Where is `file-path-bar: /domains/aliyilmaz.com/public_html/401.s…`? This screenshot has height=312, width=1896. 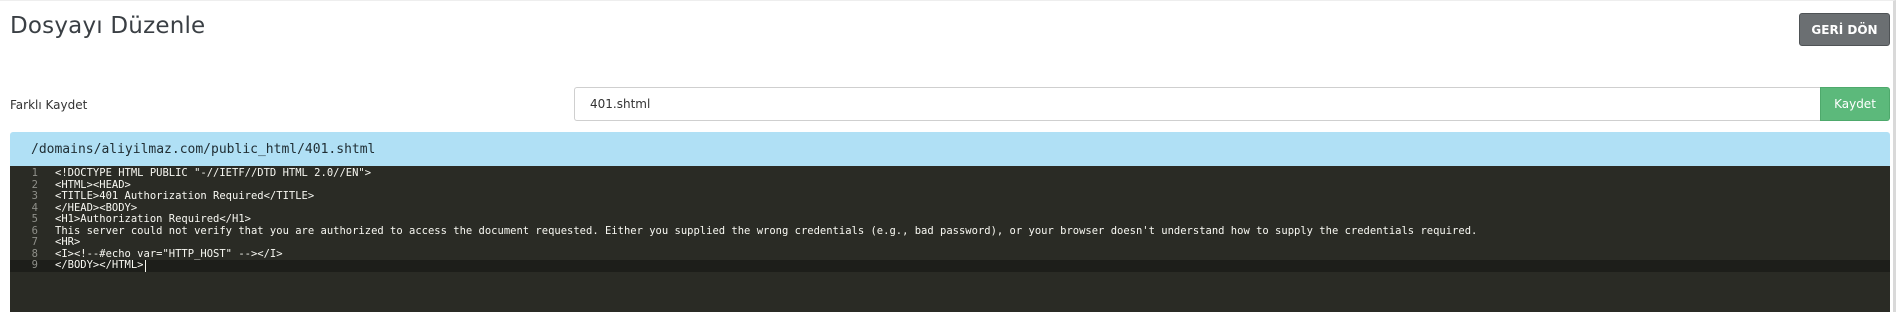
file-path-bar: /domains/aliyilmaz.com/public_html/401.s… is located at coordinates (950, 149).